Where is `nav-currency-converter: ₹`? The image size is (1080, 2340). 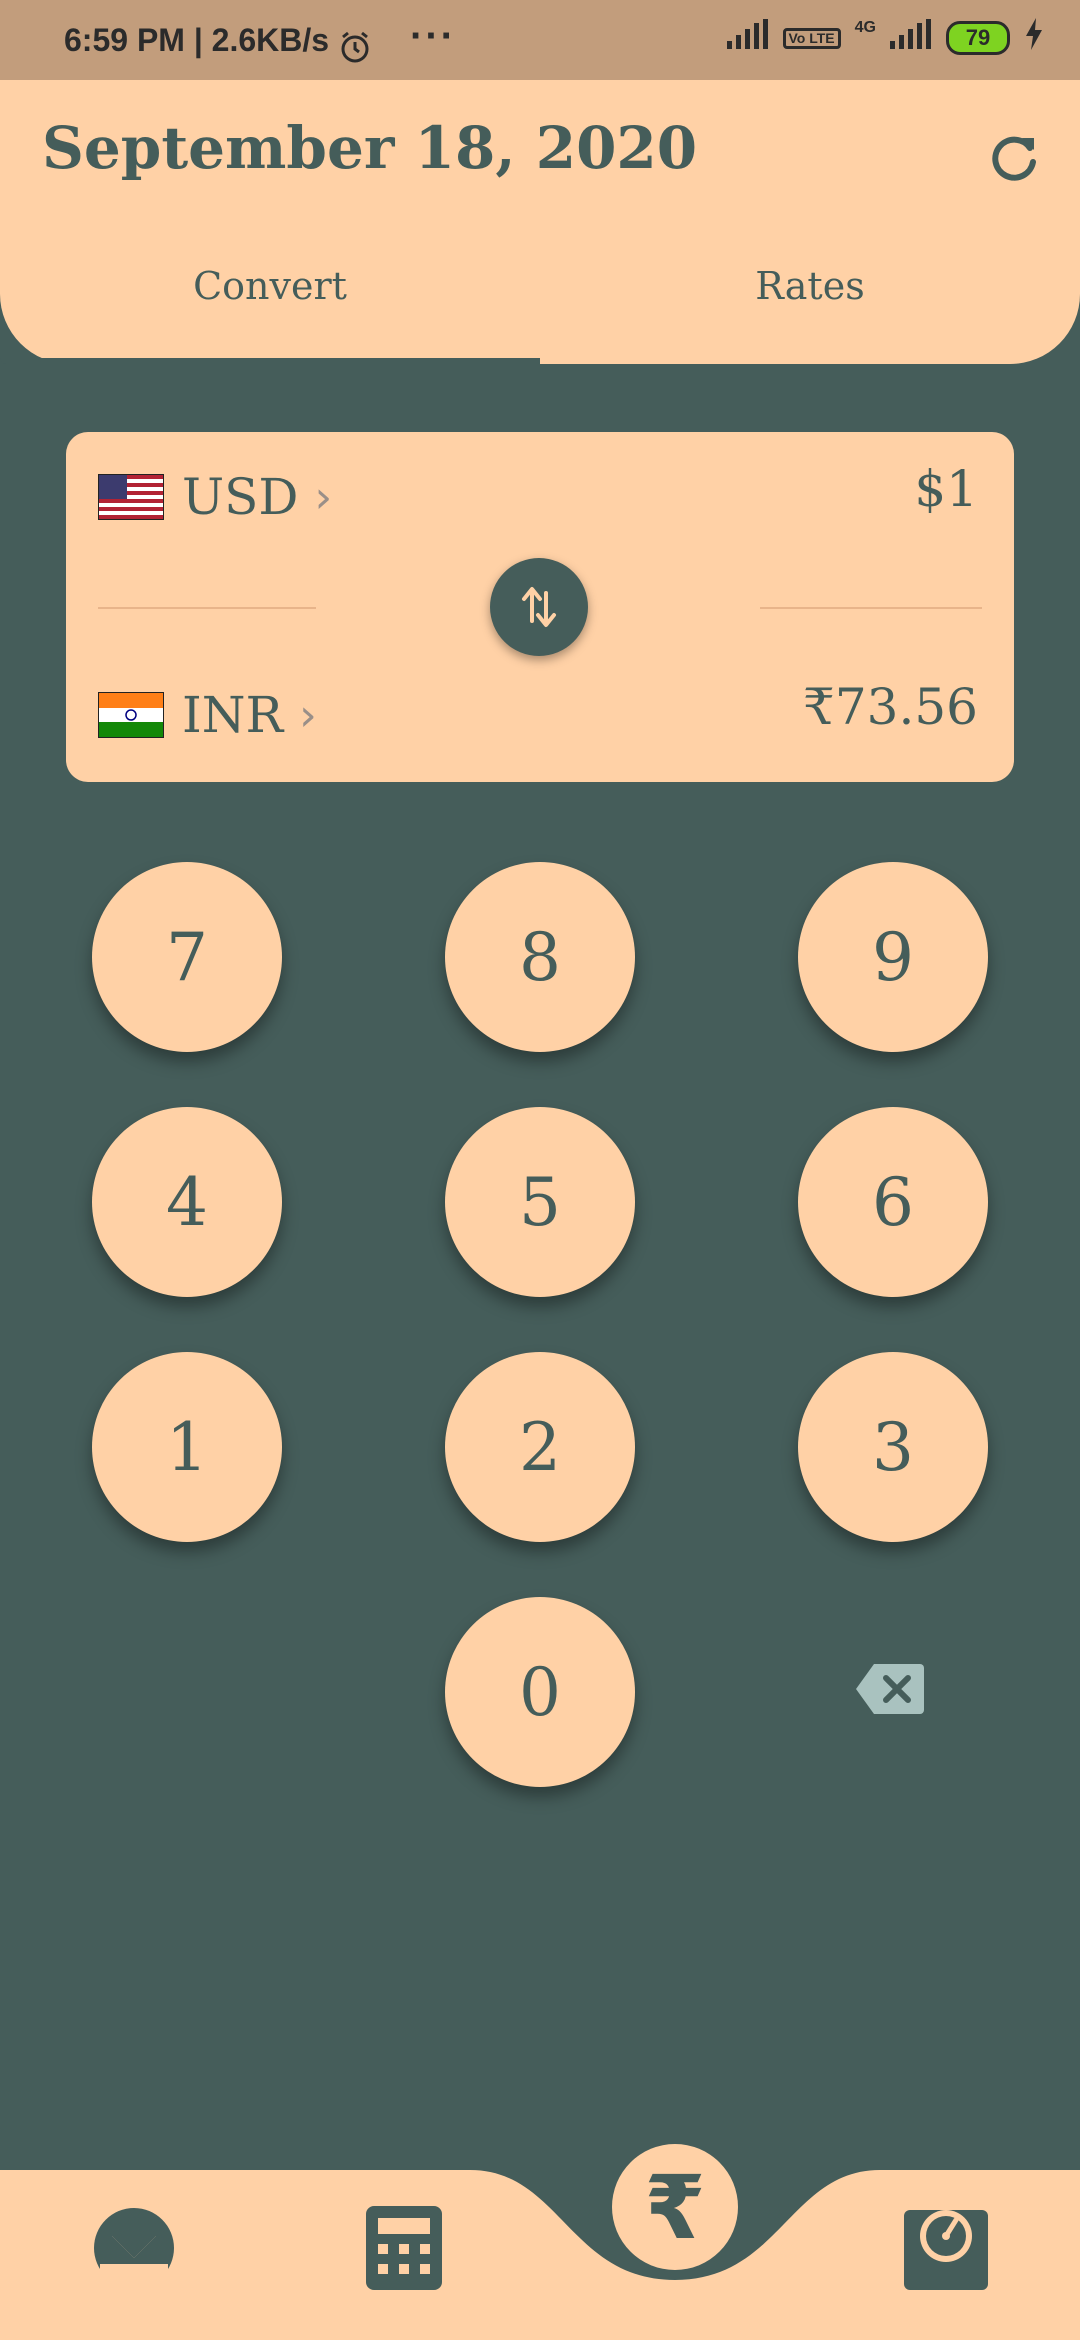
nav-currency-converter: ₹ is located at coordinates (675, 2207).